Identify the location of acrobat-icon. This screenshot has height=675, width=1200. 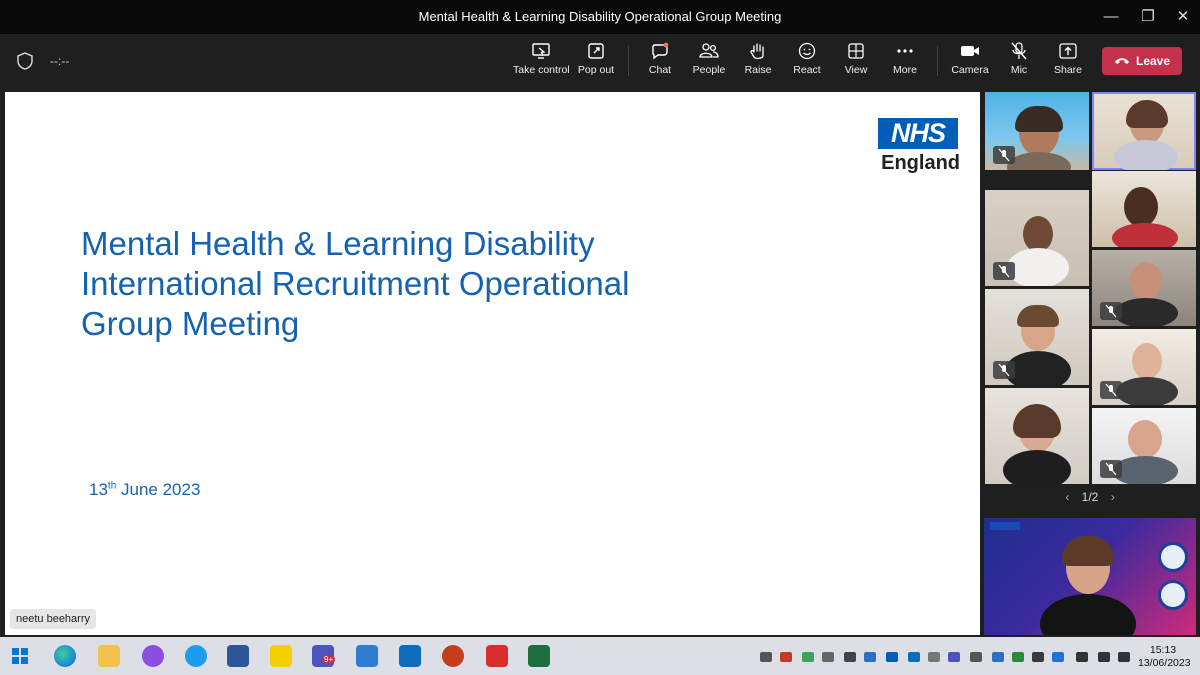
(497, 656).